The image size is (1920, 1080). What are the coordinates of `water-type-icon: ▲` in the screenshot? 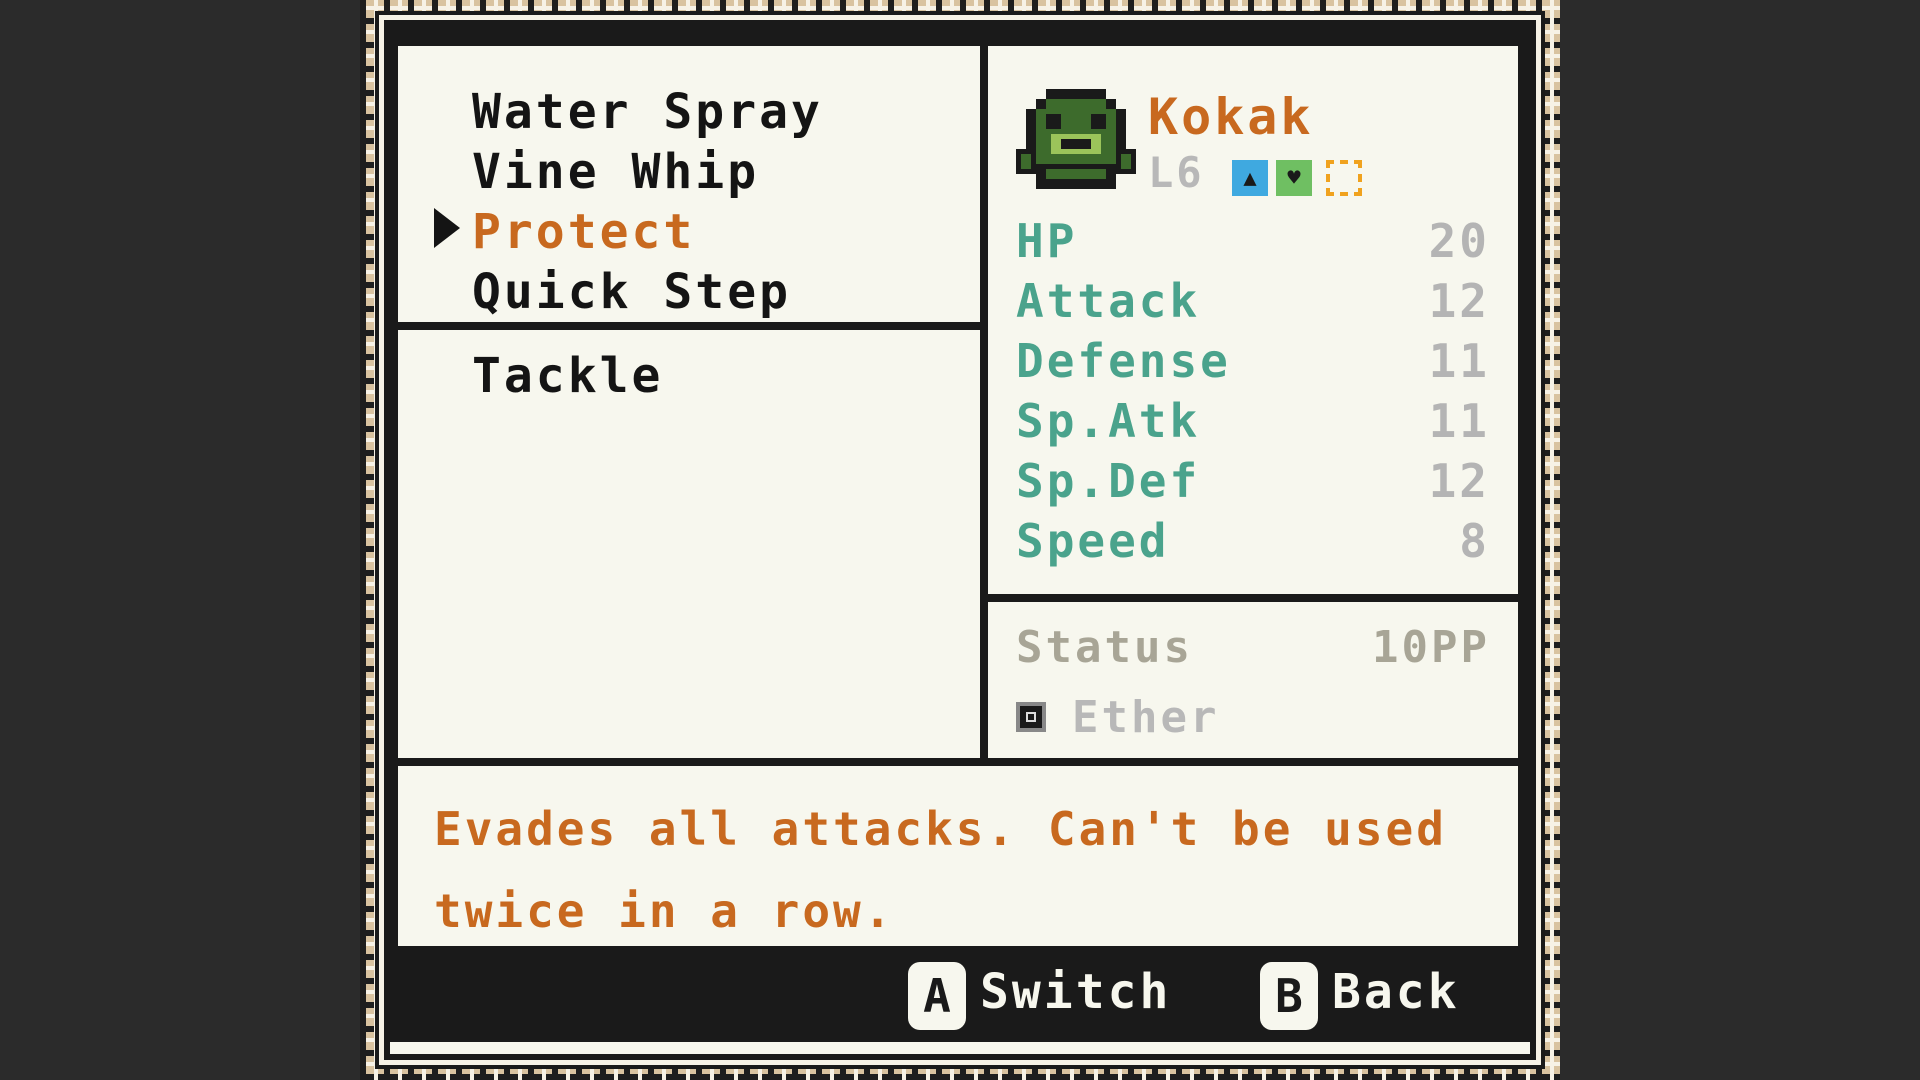 It's located at (1250, 178).